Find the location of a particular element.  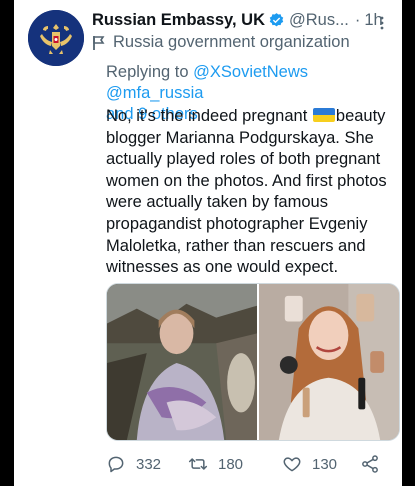

reply-button: 332 is located at coordinates (147, 464).